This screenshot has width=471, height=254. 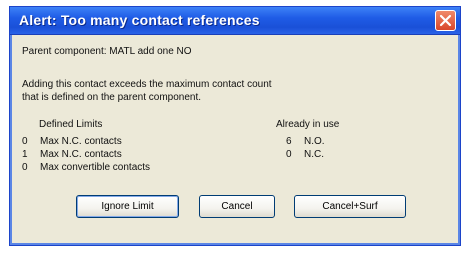 What do you see at coordinates (107, 51) in the screenshot?
I see `parent-component-text: Parent component: MATL add one NO` at bounding box center [107, 51].